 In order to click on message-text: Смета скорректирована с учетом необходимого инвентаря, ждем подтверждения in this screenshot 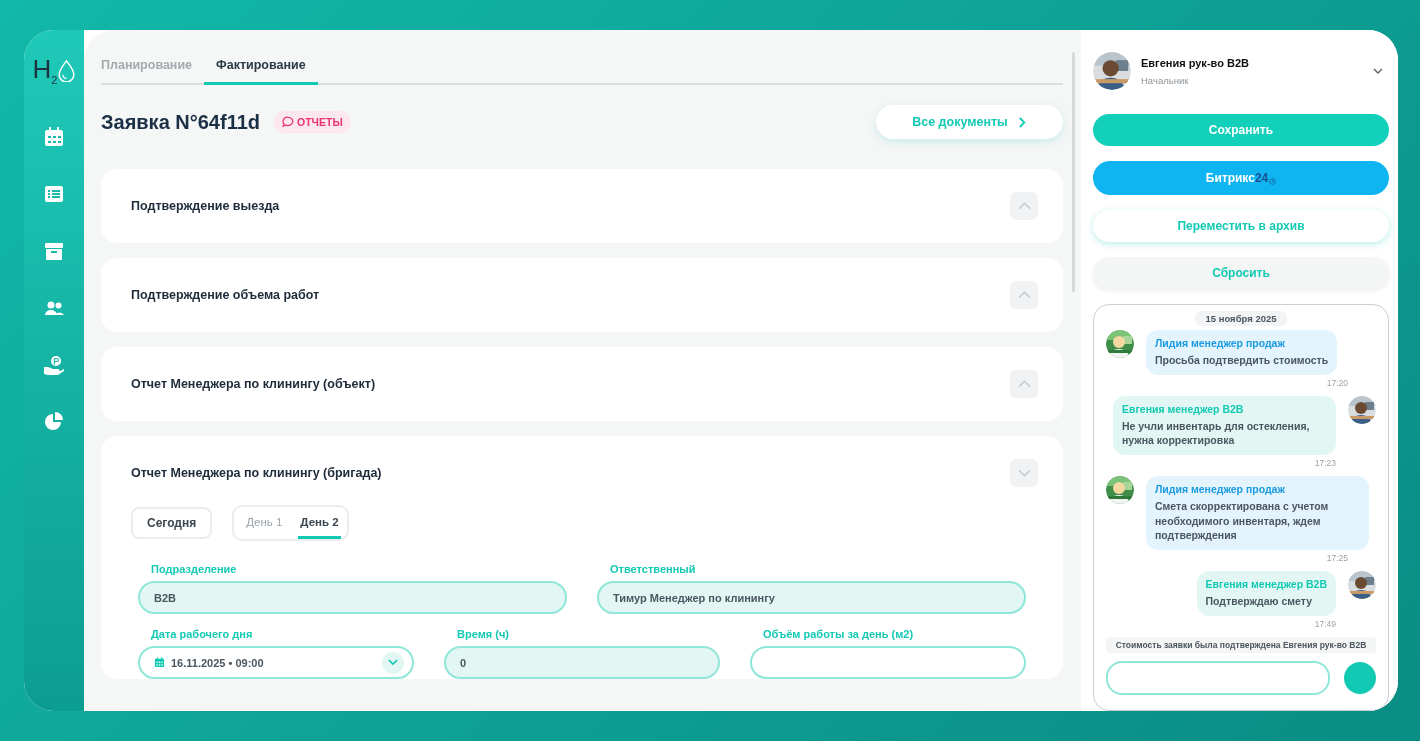, I will do `click(1242, 521)`.